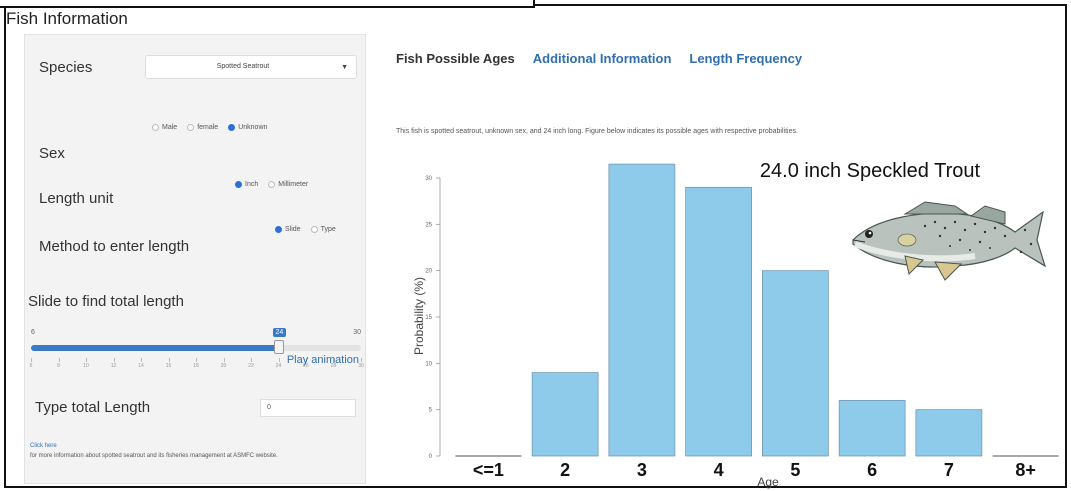 The width and height of the screenshot is (1071, 491). Describe the element at coordinates (768, 482) in the screenshot. I see `x-axis-title: Age` at that location.